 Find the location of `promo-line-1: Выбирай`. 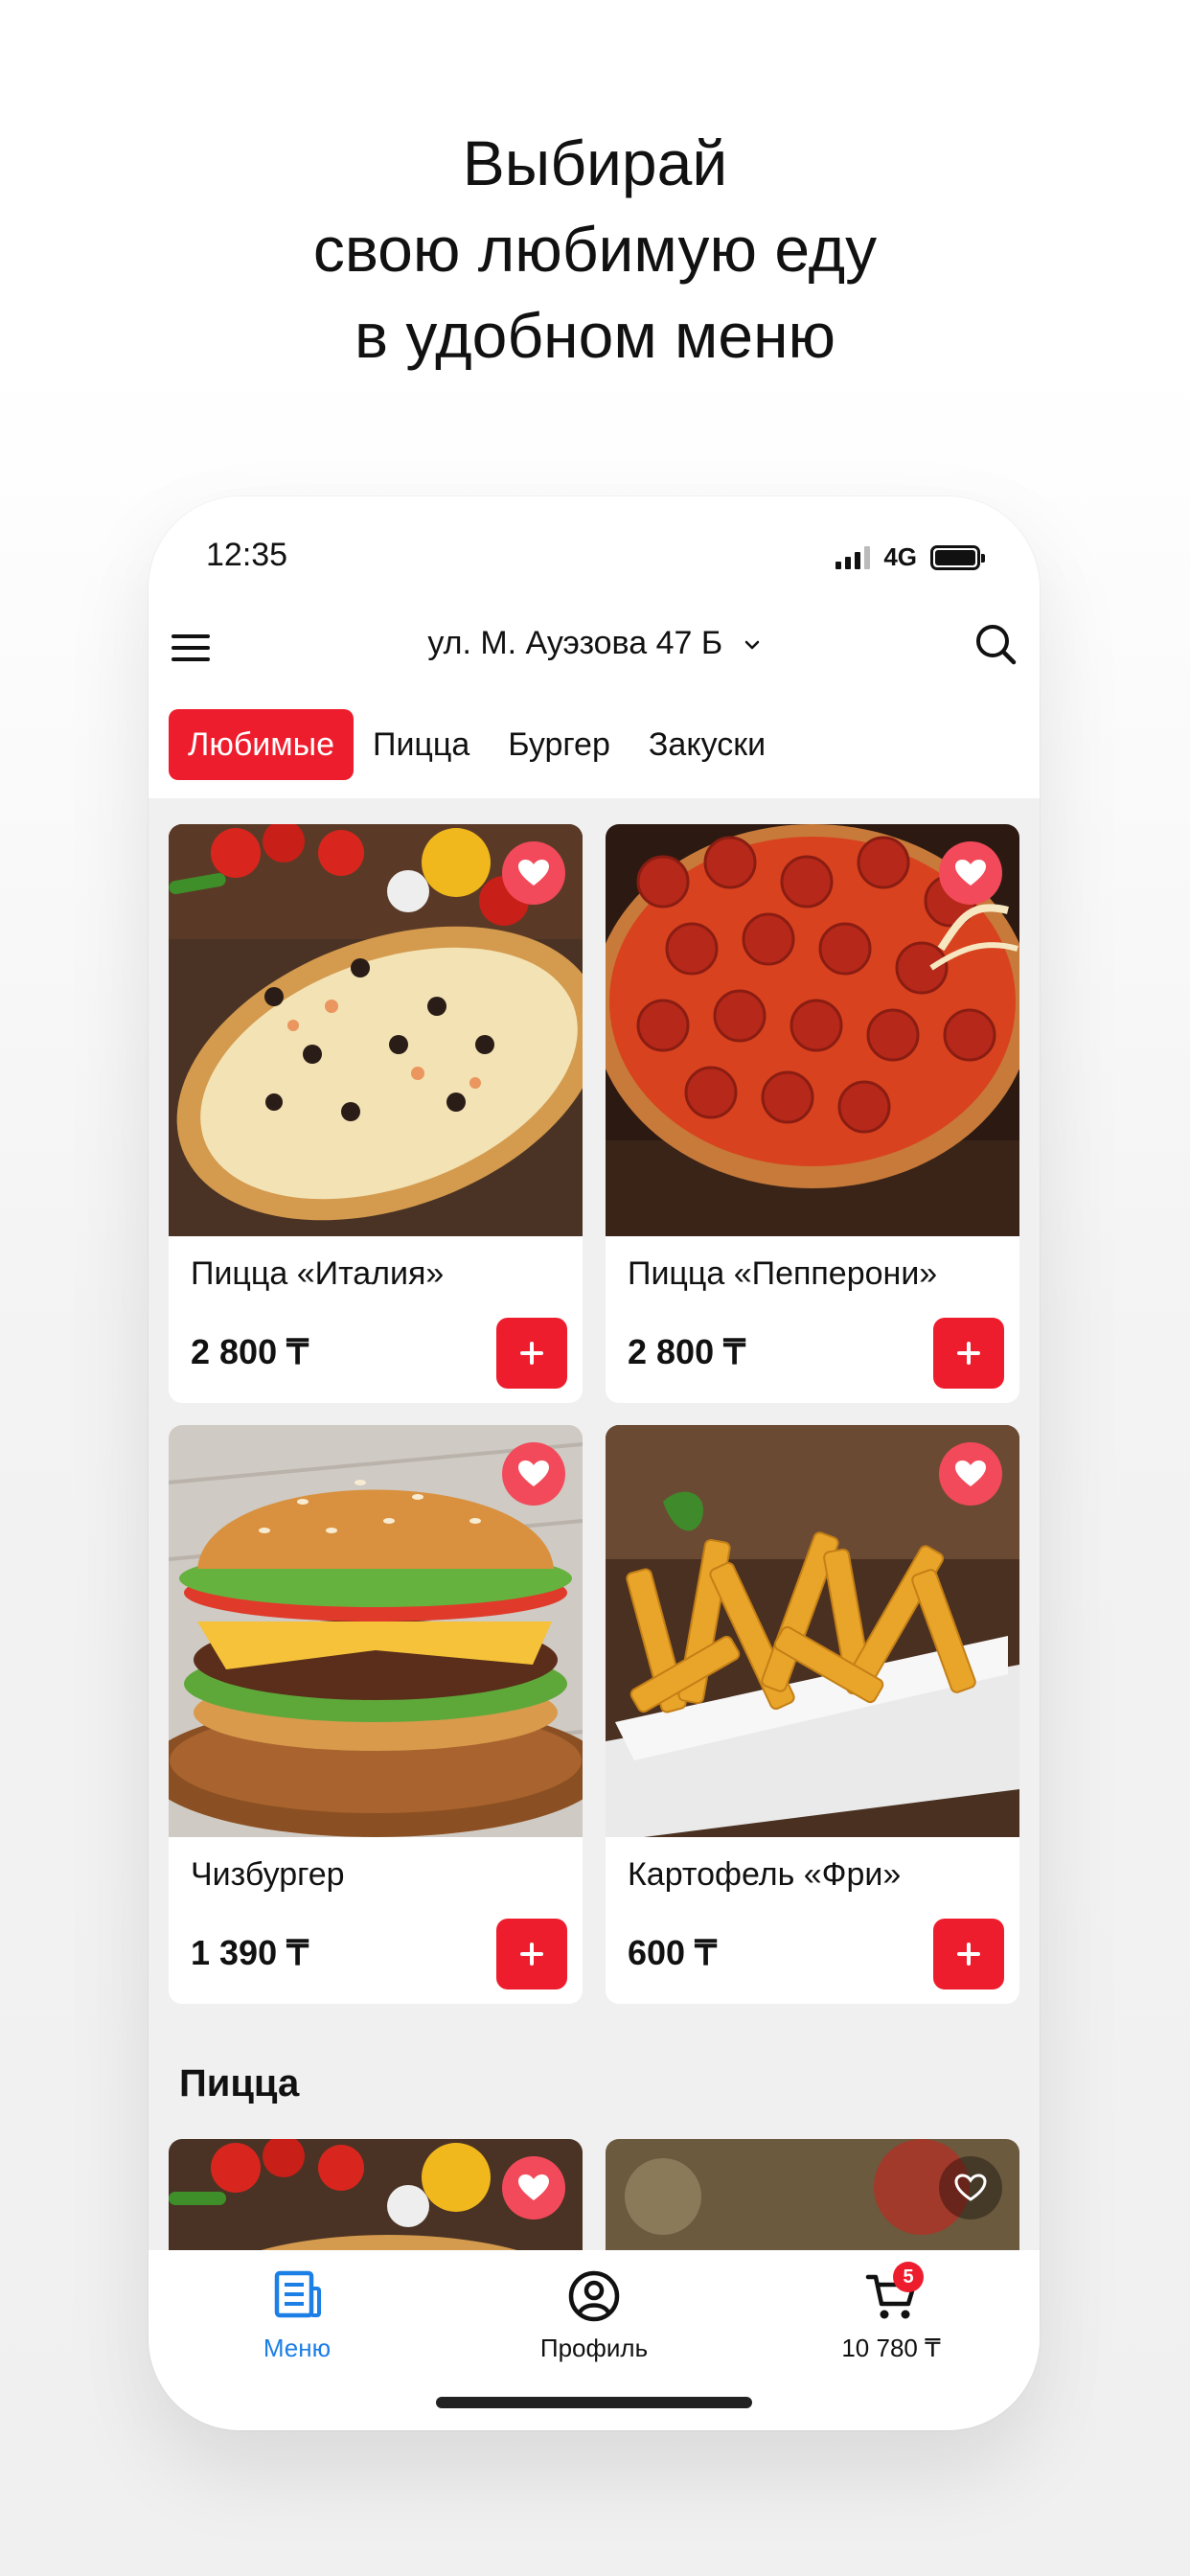

promo-line-1: Выбирай is located at coordinates (595, 162).